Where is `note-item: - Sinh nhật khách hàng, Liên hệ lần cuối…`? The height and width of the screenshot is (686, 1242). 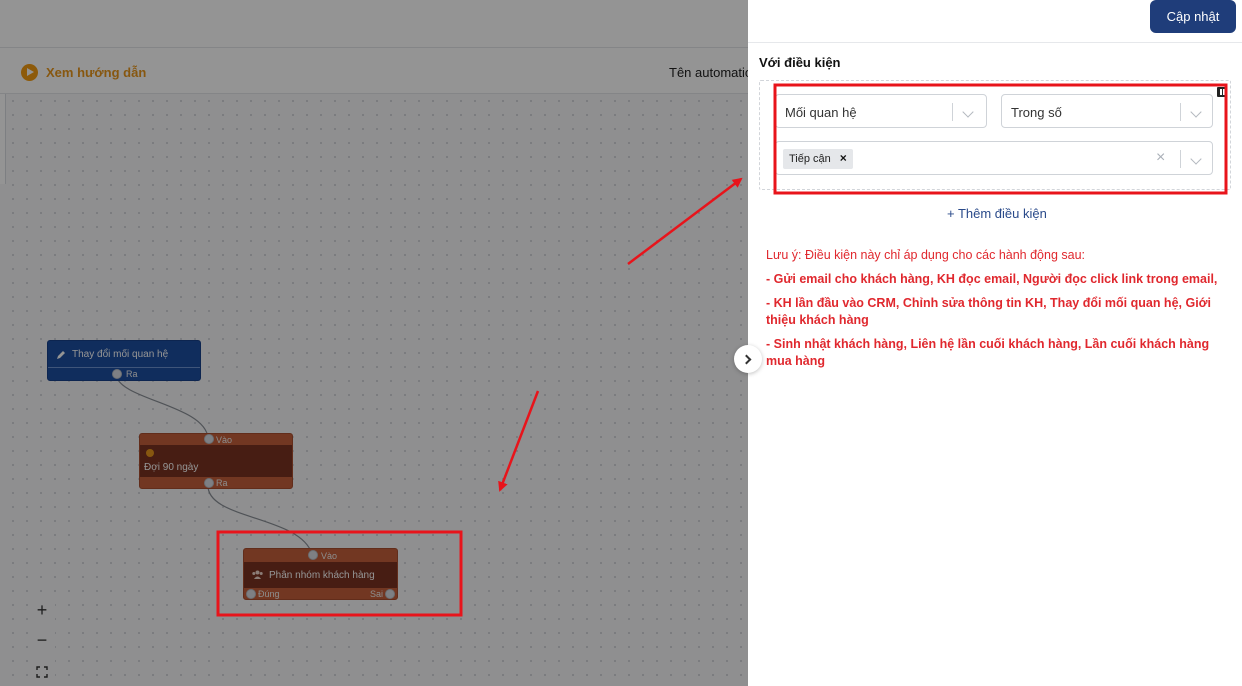
note-item: - Sinh nhật khách hàng, Liên hệ lần cuối… is located at coordinates (988, 352).